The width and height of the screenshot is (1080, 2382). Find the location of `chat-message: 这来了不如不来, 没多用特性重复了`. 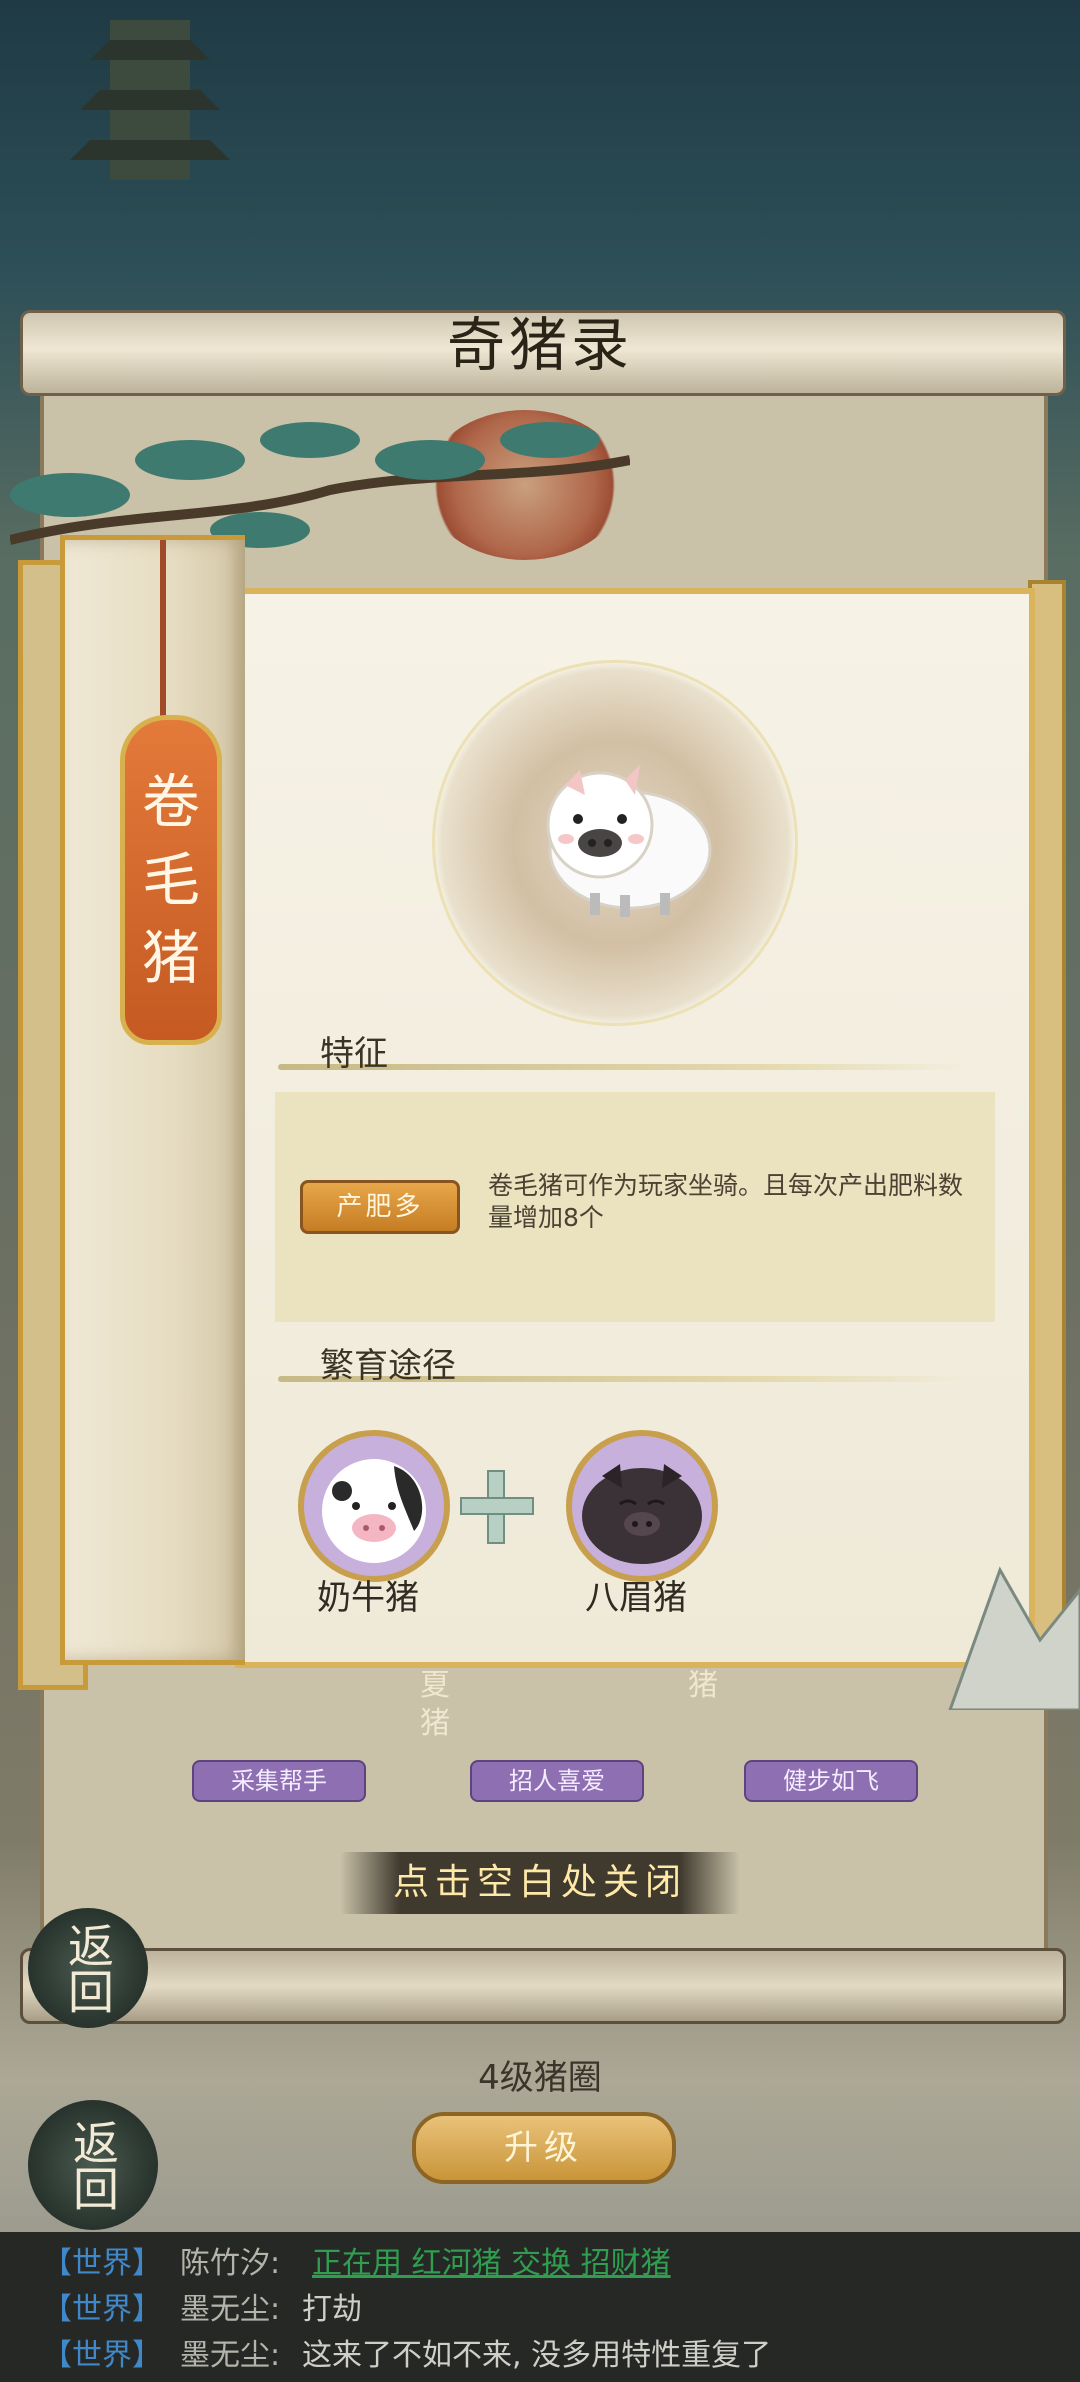

chat-message: 这来了不如不来, 没多用特性重复了 is located at coordinates (537, 2355).